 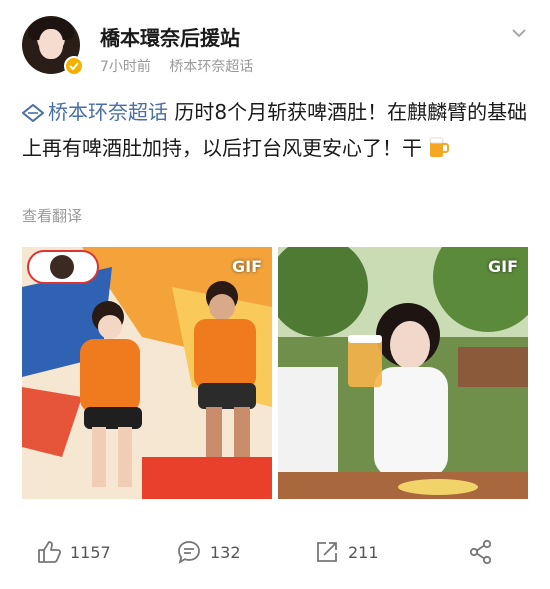 What do you see at coordinates (50, 552) in the screenshot?
I see `like-icon` at bounding box center [50, 552].